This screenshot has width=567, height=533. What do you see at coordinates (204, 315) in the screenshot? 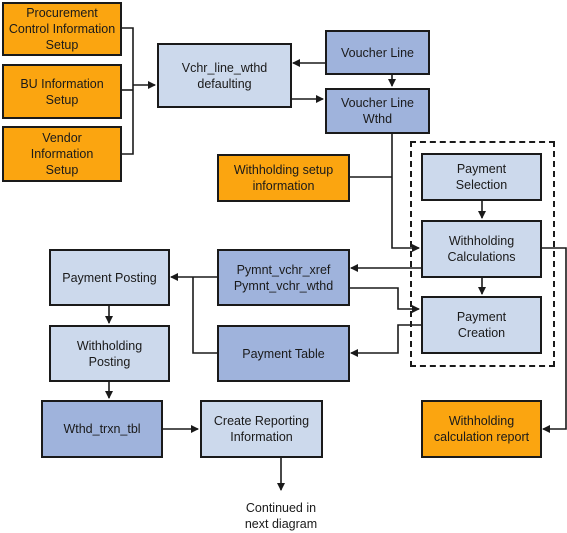
I see `connector-table-posting` at bounding box center [204, 315].